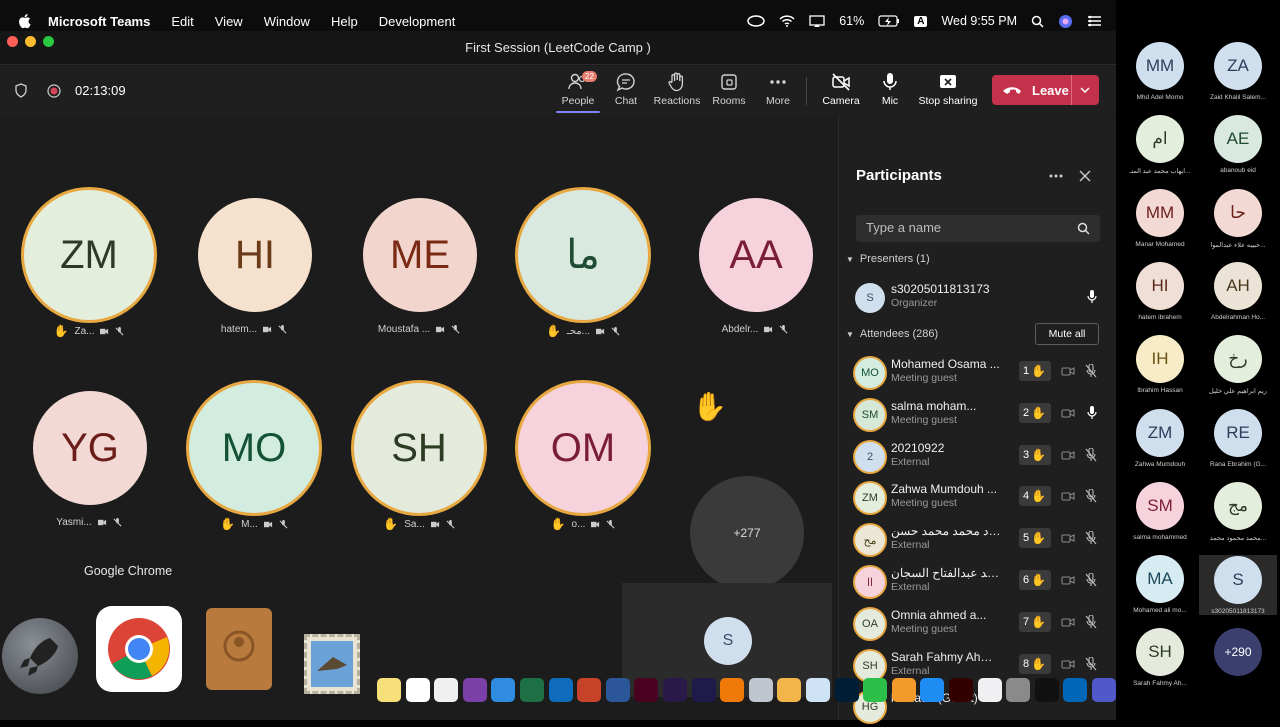  What do you see at coordinates (589, 690) in the screenshot?
I see `powerpoint-icon` at bounding box center [589, 690].